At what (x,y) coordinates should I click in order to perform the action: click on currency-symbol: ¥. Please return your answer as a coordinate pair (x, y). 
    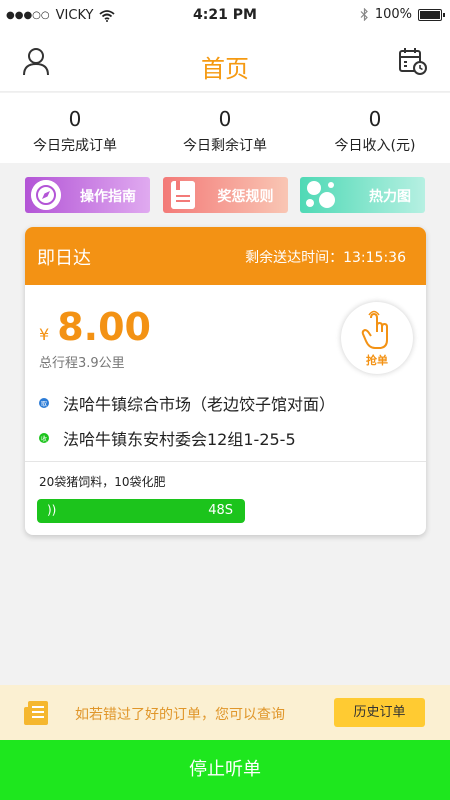
    Looking at the image, I should click on (44, 334).